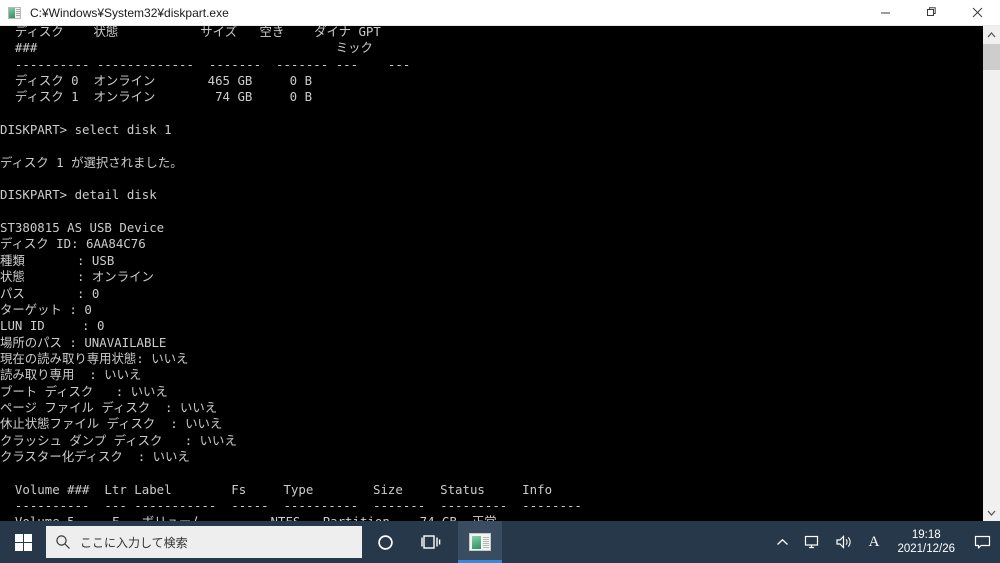 This screenshot has height=563, width=1000. What do you see at coordinates (156, 97) in the screenshot?
I see `console-line: ディスク 1 オンライン 74 GB 0 B` at bounding box center [156, 97].